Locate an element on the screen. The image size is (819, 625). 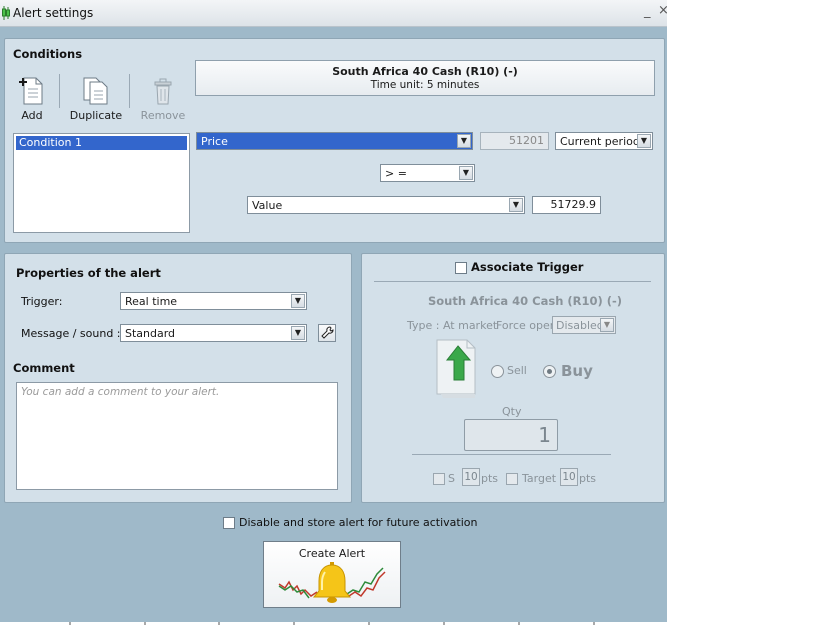
add-button: Add is located at coordinates (32, 99).